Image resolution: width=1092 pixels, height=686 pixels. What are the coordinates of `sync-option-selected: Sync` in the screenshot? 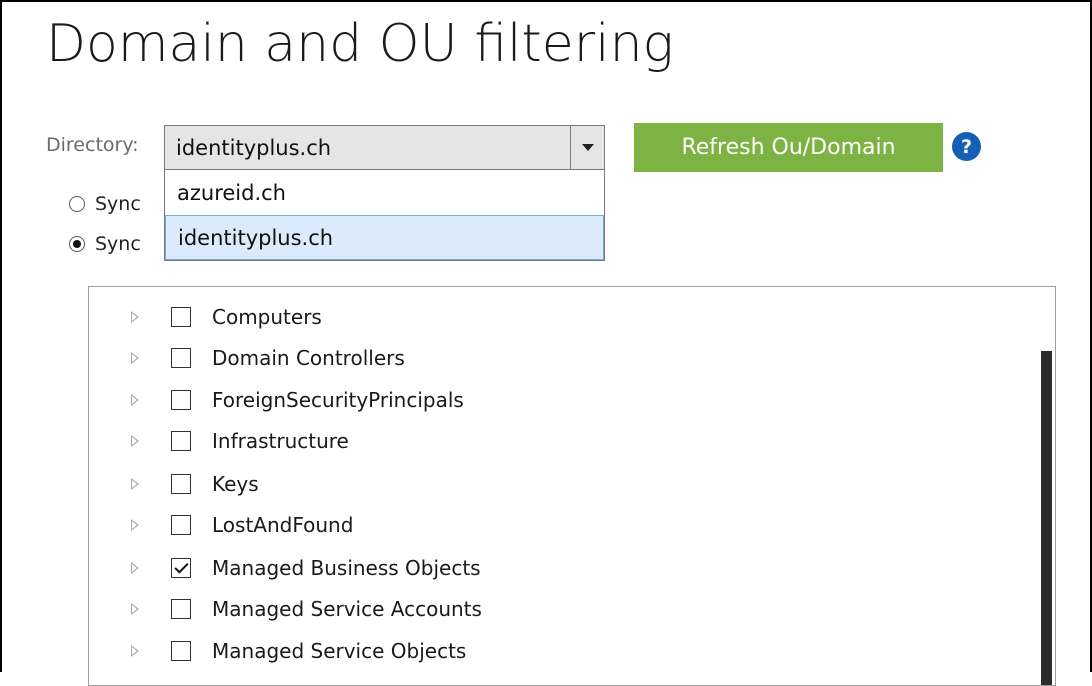 It's located at (105, 244).